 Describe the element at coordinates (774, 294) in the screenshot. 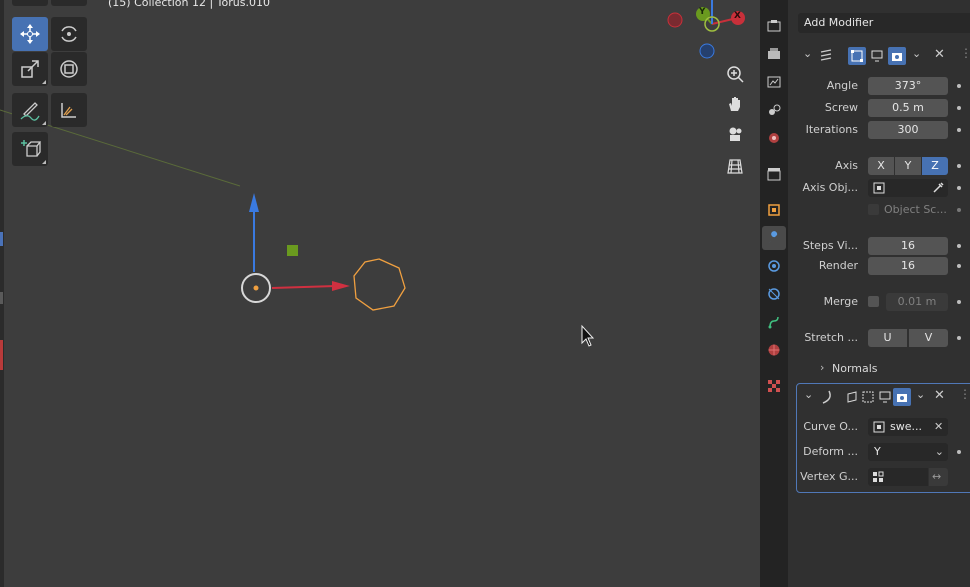

I see `tab-physics` at that location.